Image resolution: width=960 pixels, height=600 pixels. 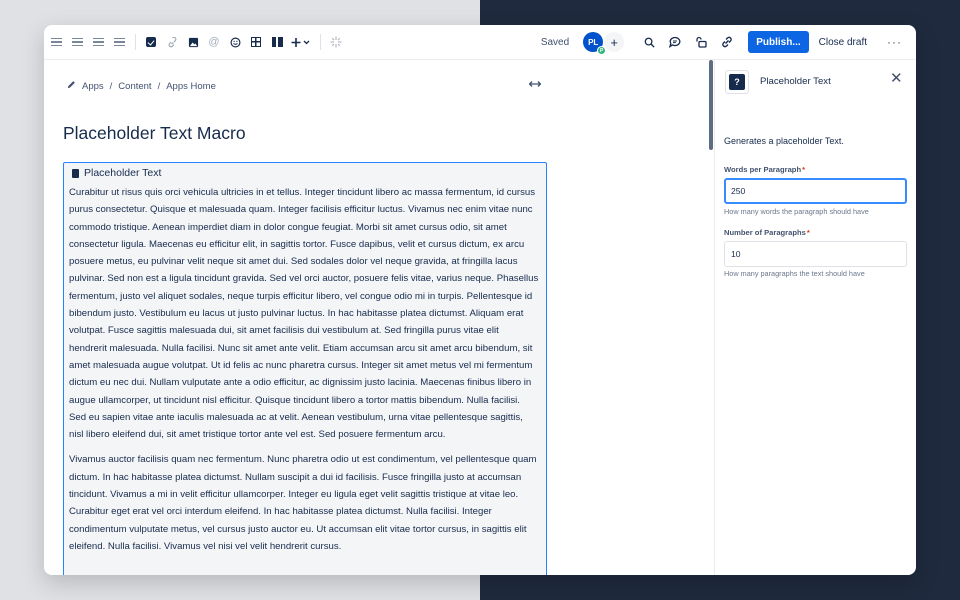 What do you see at coordinates (784, 141) in the screenshot?
I see `panel-description: Generates a placeholder Text.` at bounding box center [784, 141].